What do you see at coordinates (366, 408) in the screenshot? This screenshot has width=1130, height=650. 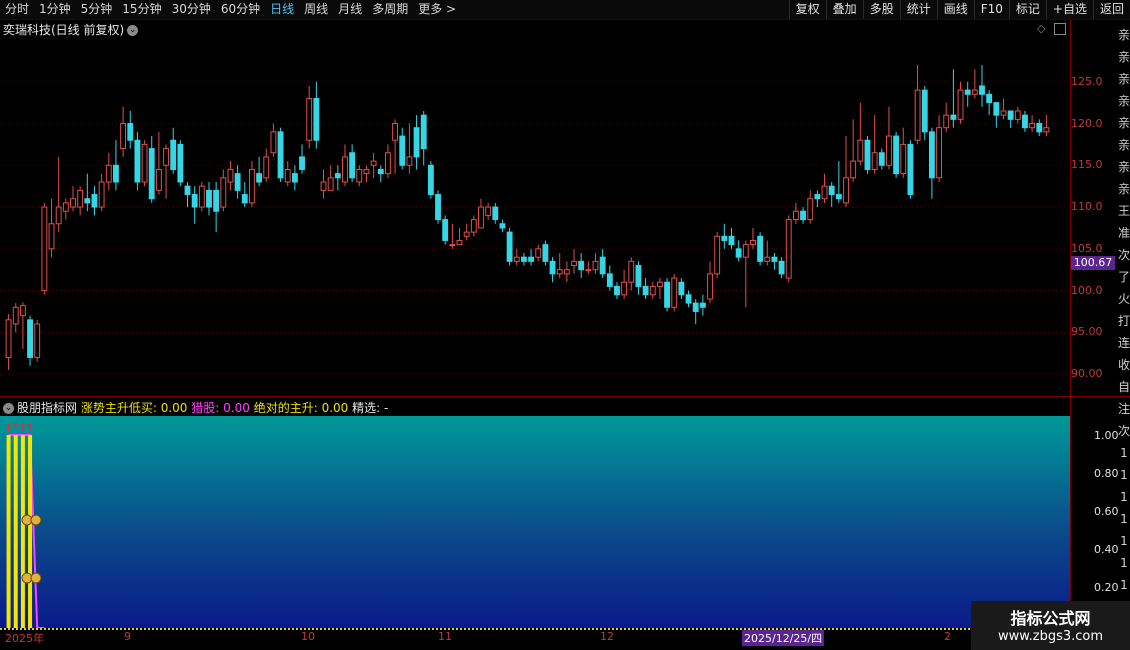 I see `indicator-field-label: 精选:` at bounding box center [366, 408].